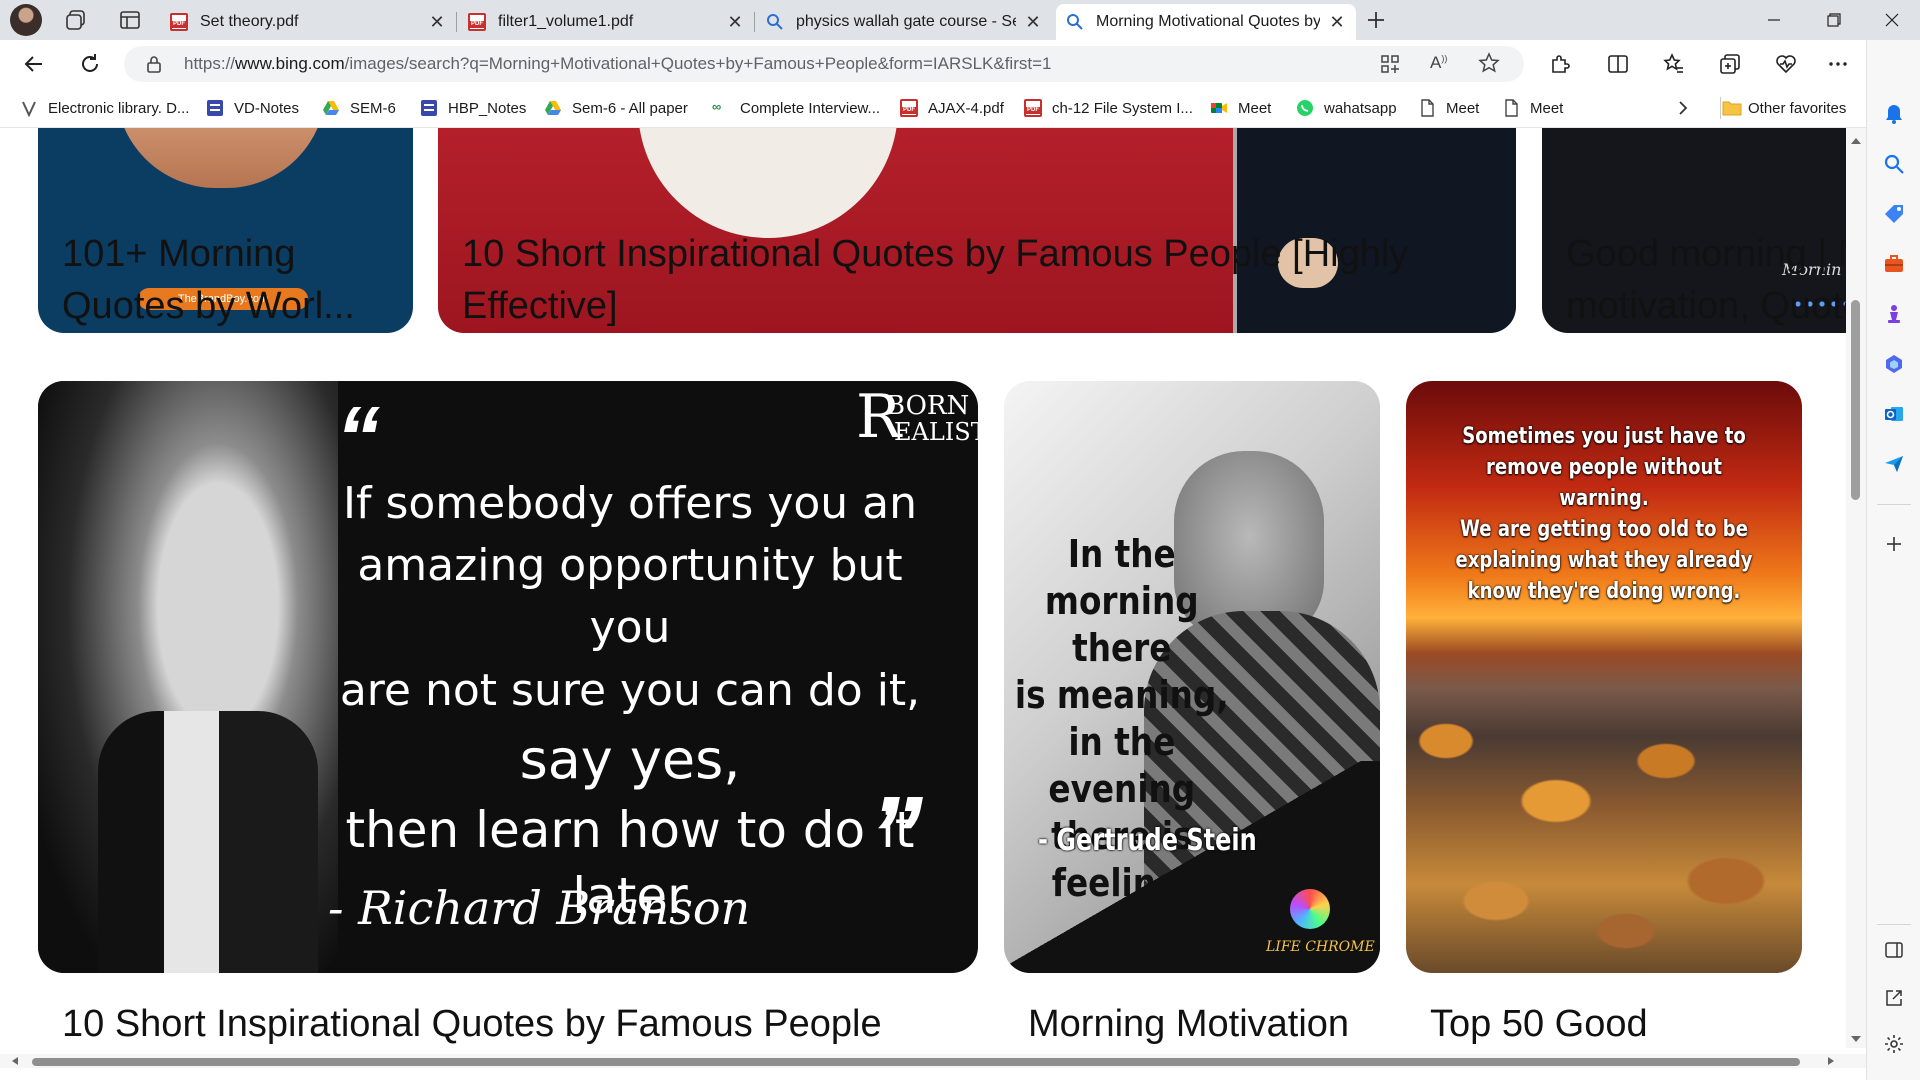 The image size is (1920, 1080). Describe the element at coordinates (1618, 64) in the screenshot. I see `split-screen-icon` at that location.